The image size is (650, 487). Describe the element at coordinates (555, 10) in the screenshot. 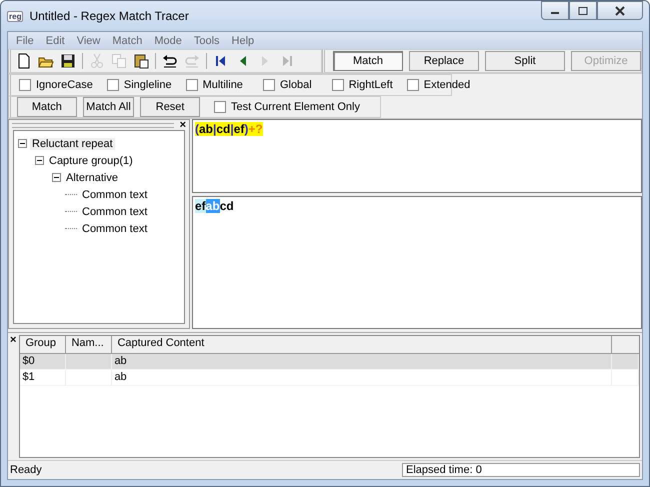

I see `minimize-button` at that location.